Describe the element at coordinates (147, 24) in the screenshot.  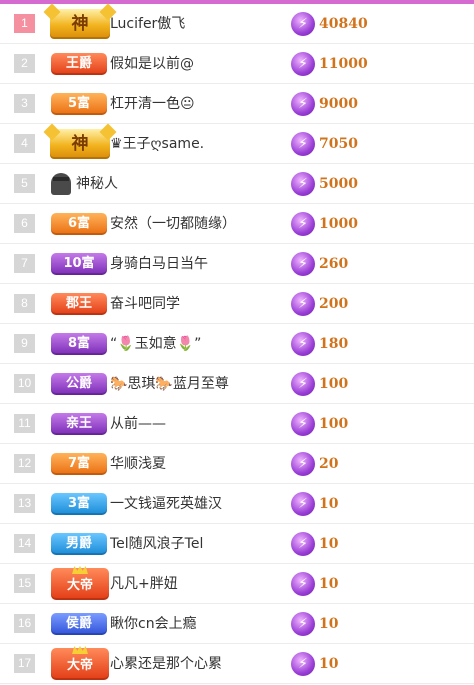
I see `user-name: Lucifer傲飞` at that location.